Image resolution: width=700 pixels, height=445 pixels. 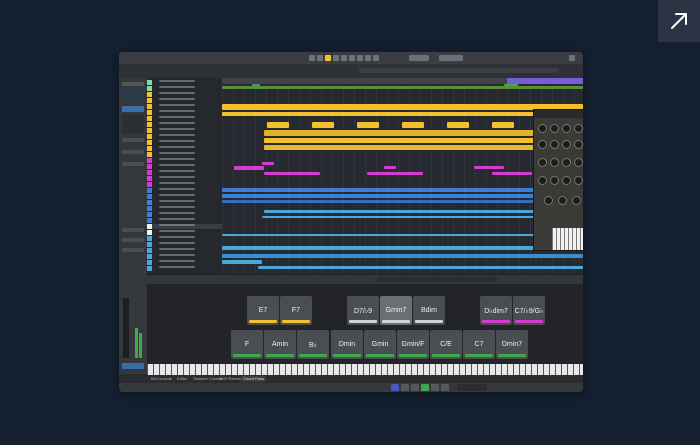 I want to click on channel-fader, so click(x=126, y=328).